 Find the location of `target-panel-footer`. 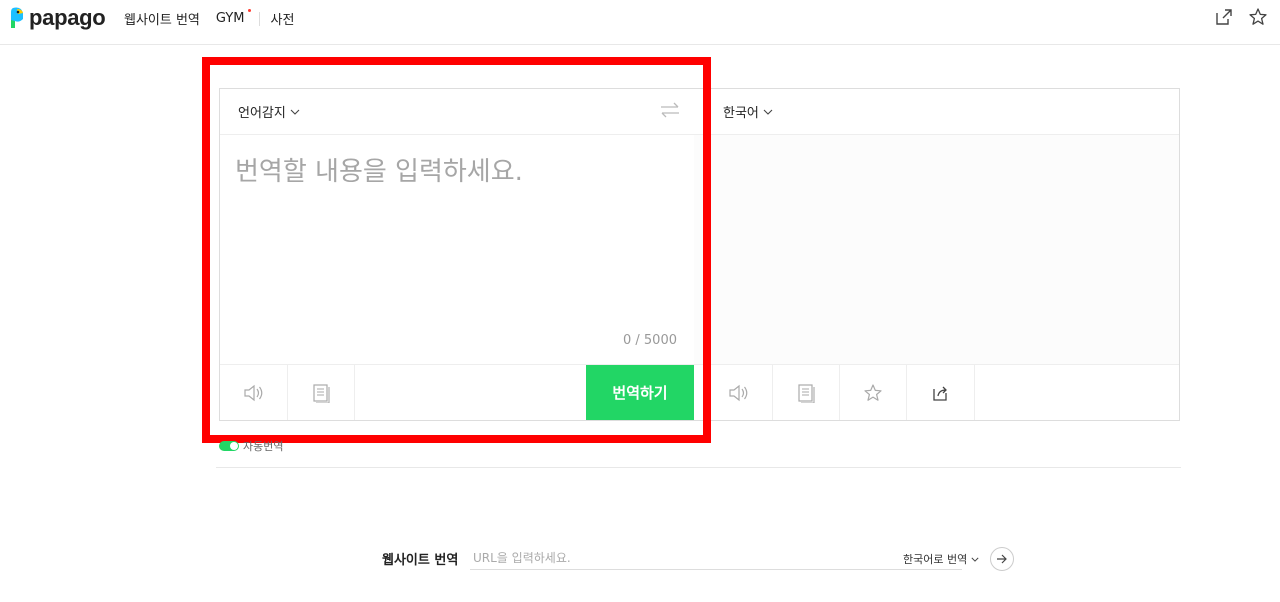

target-panel-footer is located at coordinates (936, 392).